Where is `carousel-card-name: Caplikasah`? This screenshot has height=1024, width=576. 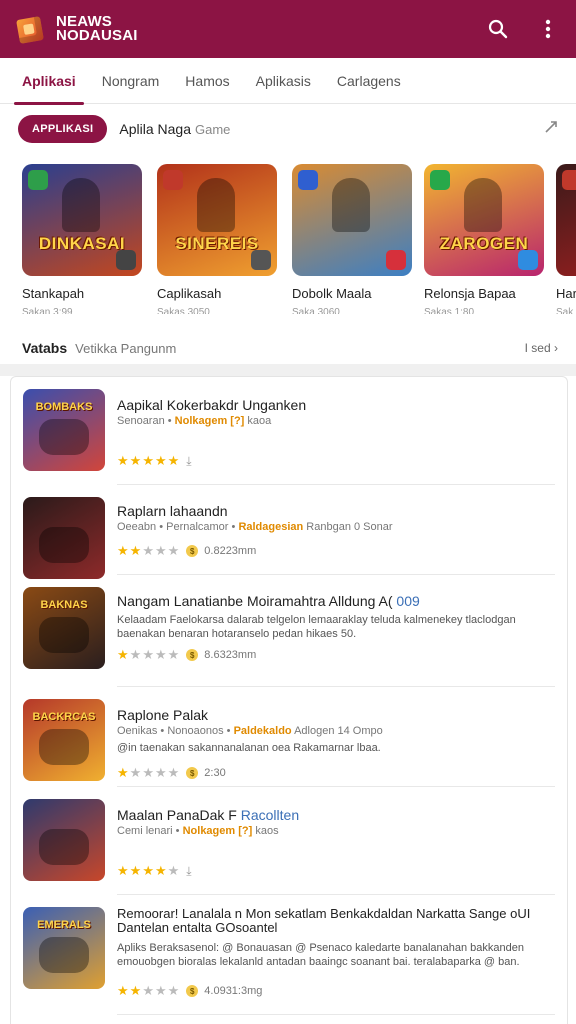 carousel-card-name: Caplikasah is located at coordinates (189, 293).